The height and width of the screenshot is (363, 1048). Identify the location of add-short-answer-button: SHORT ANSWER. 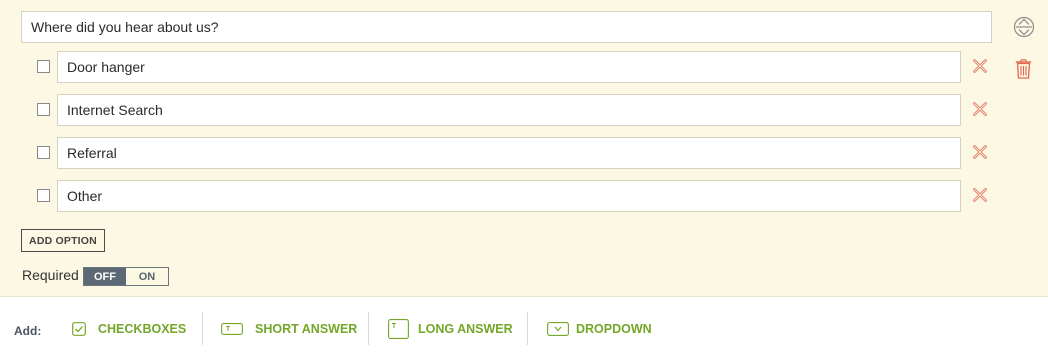
(289, 329).